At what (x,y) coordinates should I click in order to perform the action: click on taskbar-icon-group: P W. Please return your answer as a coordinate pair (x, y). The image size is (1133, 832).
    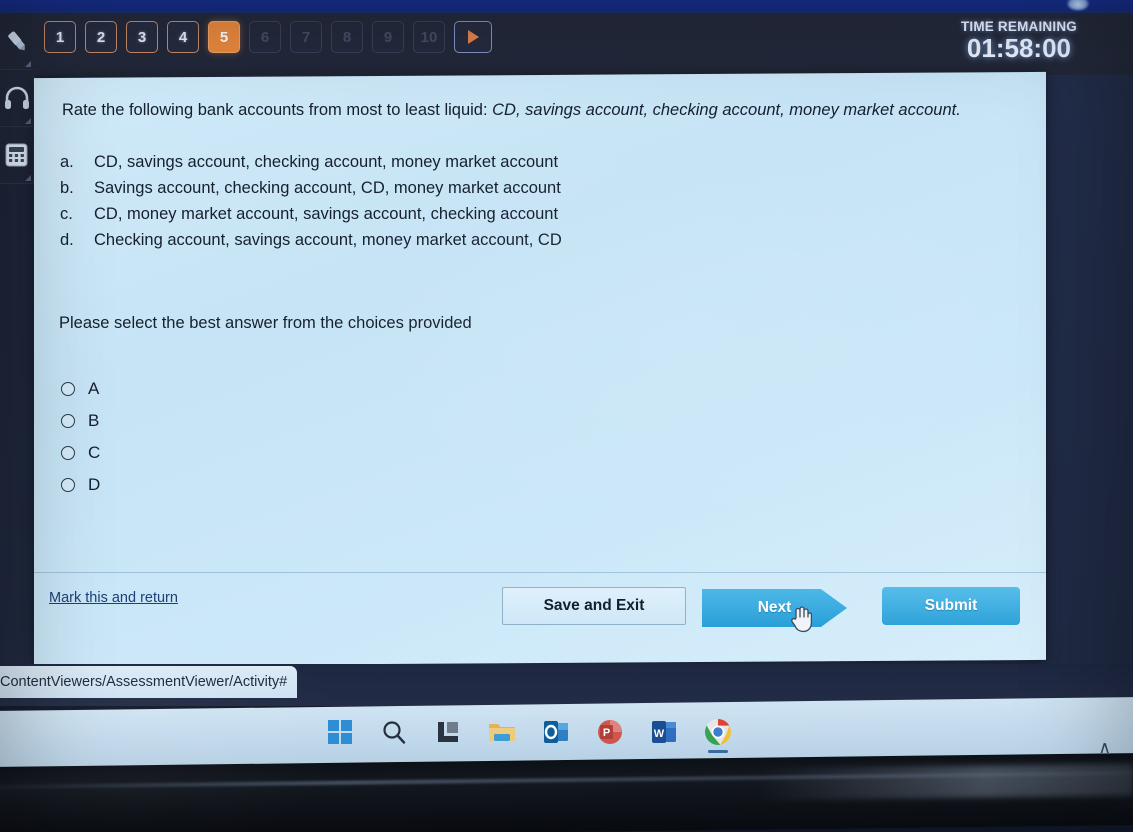
    Looking at the image, I should click on (529, 734).